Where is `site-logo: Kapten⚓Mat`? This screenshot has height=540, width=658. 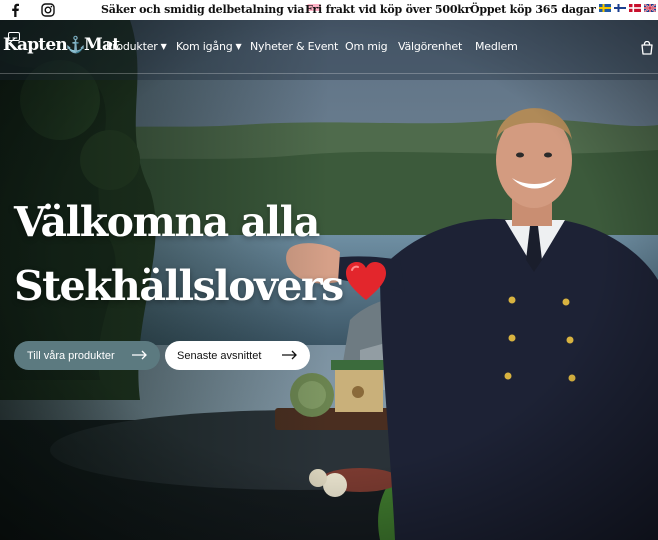 site-logo: Kapten⚓Mat is located at coordinates (61, 45).